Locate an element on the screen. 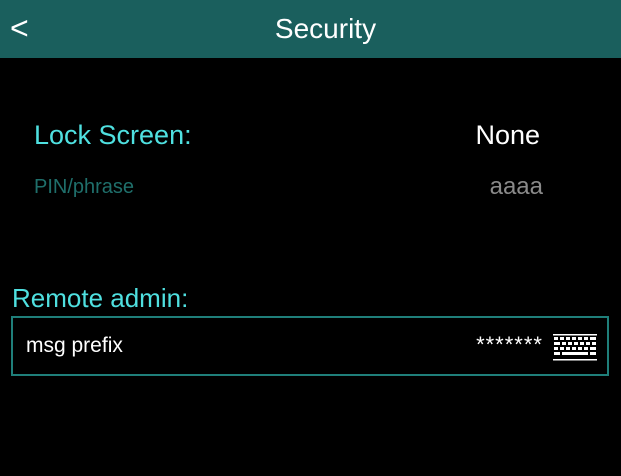 Image resolution: width=621 pixels, height=476 pixels. page-title: Security is located at coordinates (325, 28).